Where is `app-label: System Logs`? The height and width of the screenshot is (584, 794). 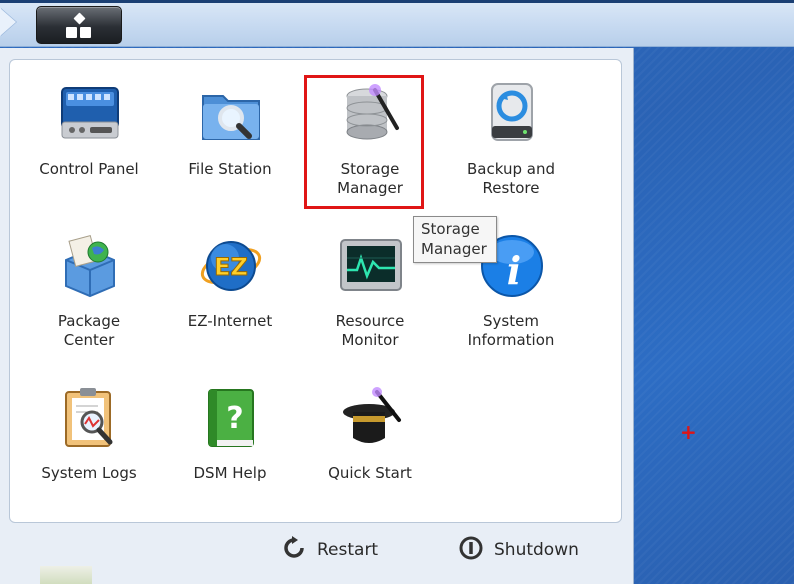 app-label: System Logs is located at coordinates (89, 473).